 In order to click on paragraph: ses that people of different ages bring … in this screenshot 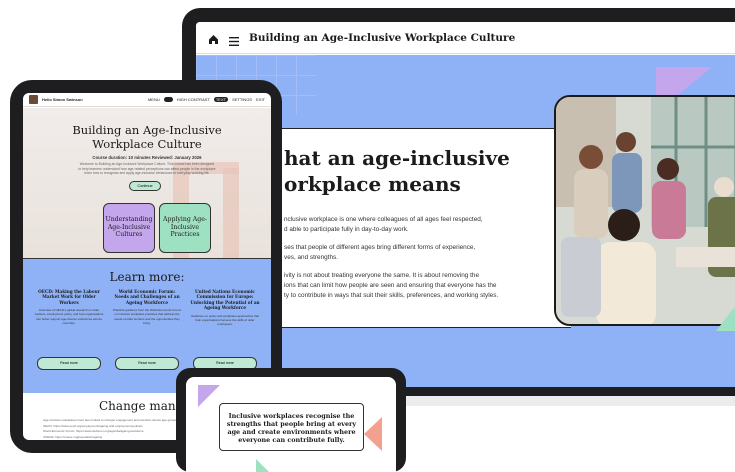, I will do `click(409, 253)`.